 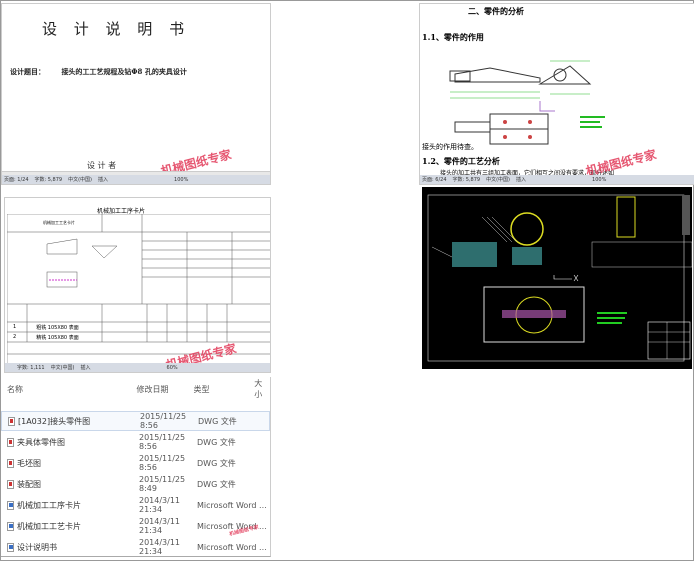 I want to click on file-row: 夹具体零件图 2015/11/25 8:56 DWG 文件, so click(x=135, y=442).